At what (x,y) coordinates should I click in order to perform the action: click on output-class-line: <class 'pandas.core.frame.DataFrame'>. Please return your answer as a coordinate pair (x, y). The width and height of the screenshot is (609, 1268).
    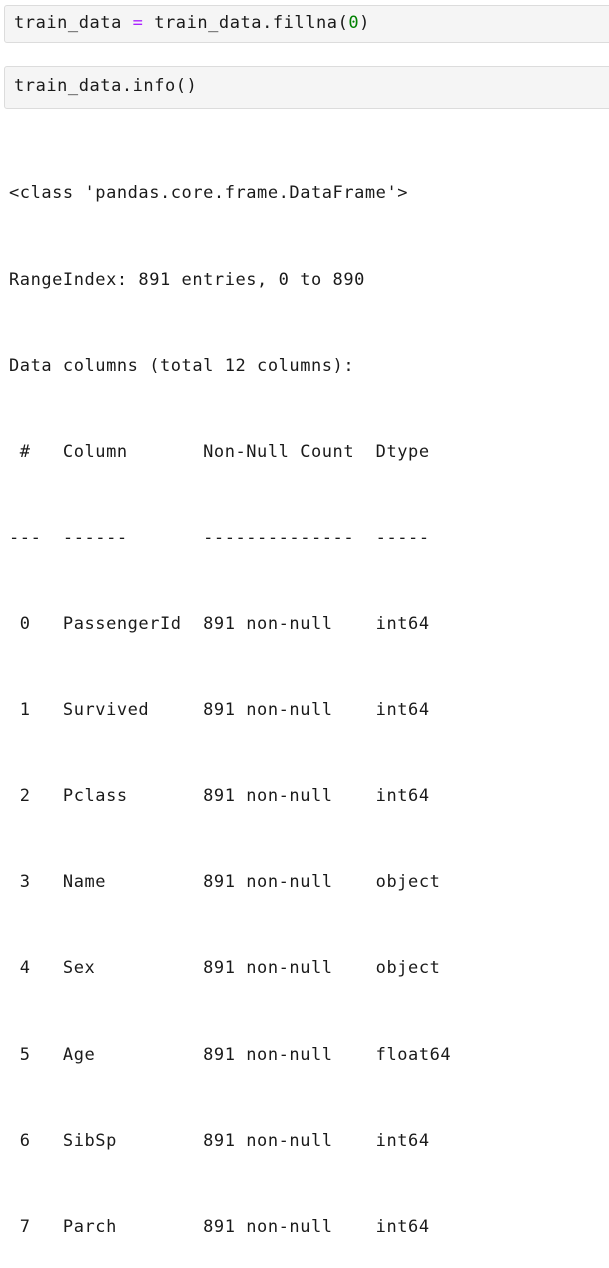
    Looking at the image, I should click on (209, 193).